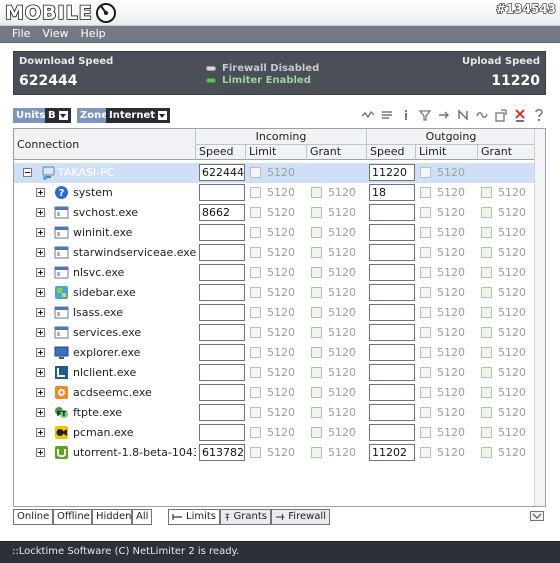 Image resolution: width=560 pixels, height=563 pixels. Describe the element at coordinates (222, 172) in the screenshot. I see `incoming-speed-field: 622444` at that location.